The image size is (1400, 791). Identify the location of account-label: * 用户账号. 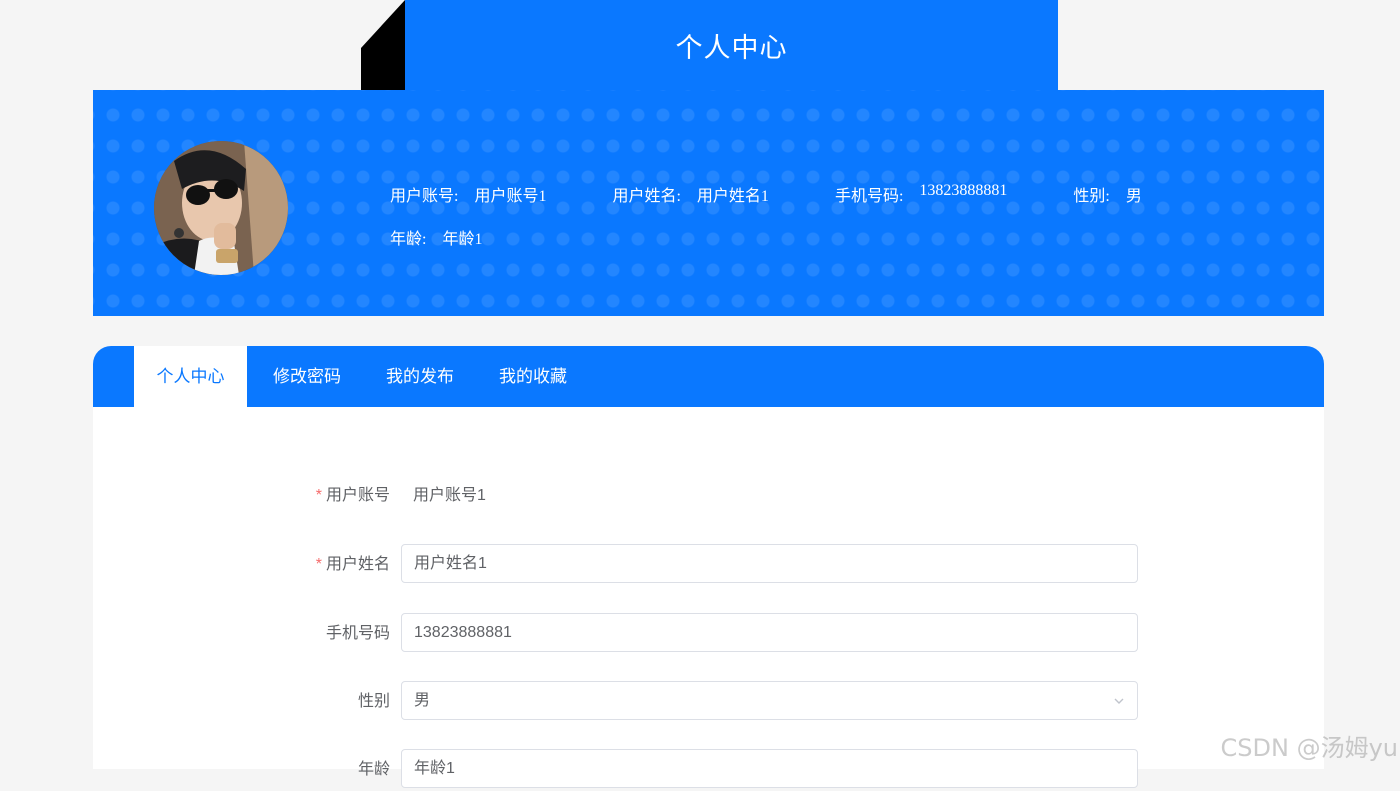
(353, 496).